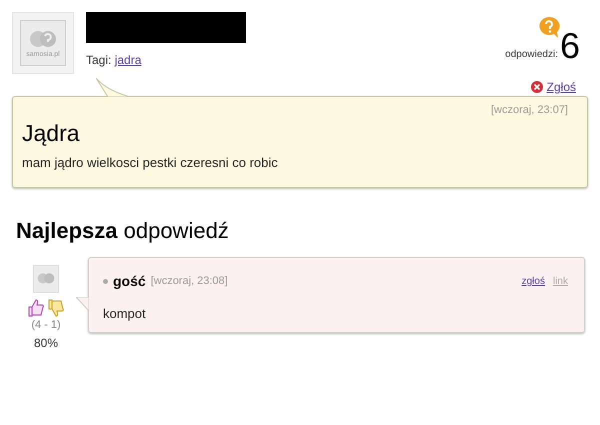  I want to click on tag-link: jadra, so click(128, 60).